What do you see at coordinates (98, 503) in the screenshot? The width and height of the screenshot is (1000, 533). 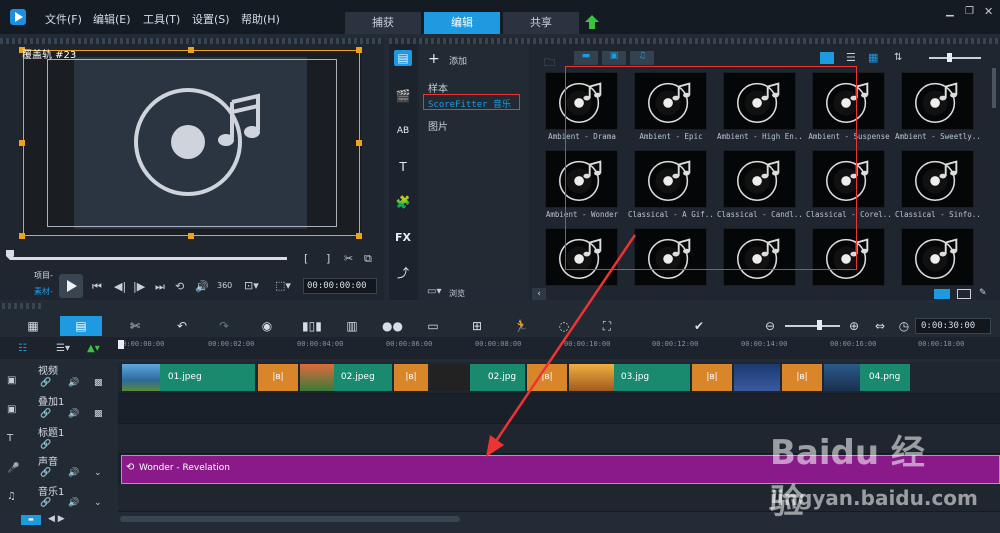 I see `expand-icon: ⌄` at bounding box center [98, 503].